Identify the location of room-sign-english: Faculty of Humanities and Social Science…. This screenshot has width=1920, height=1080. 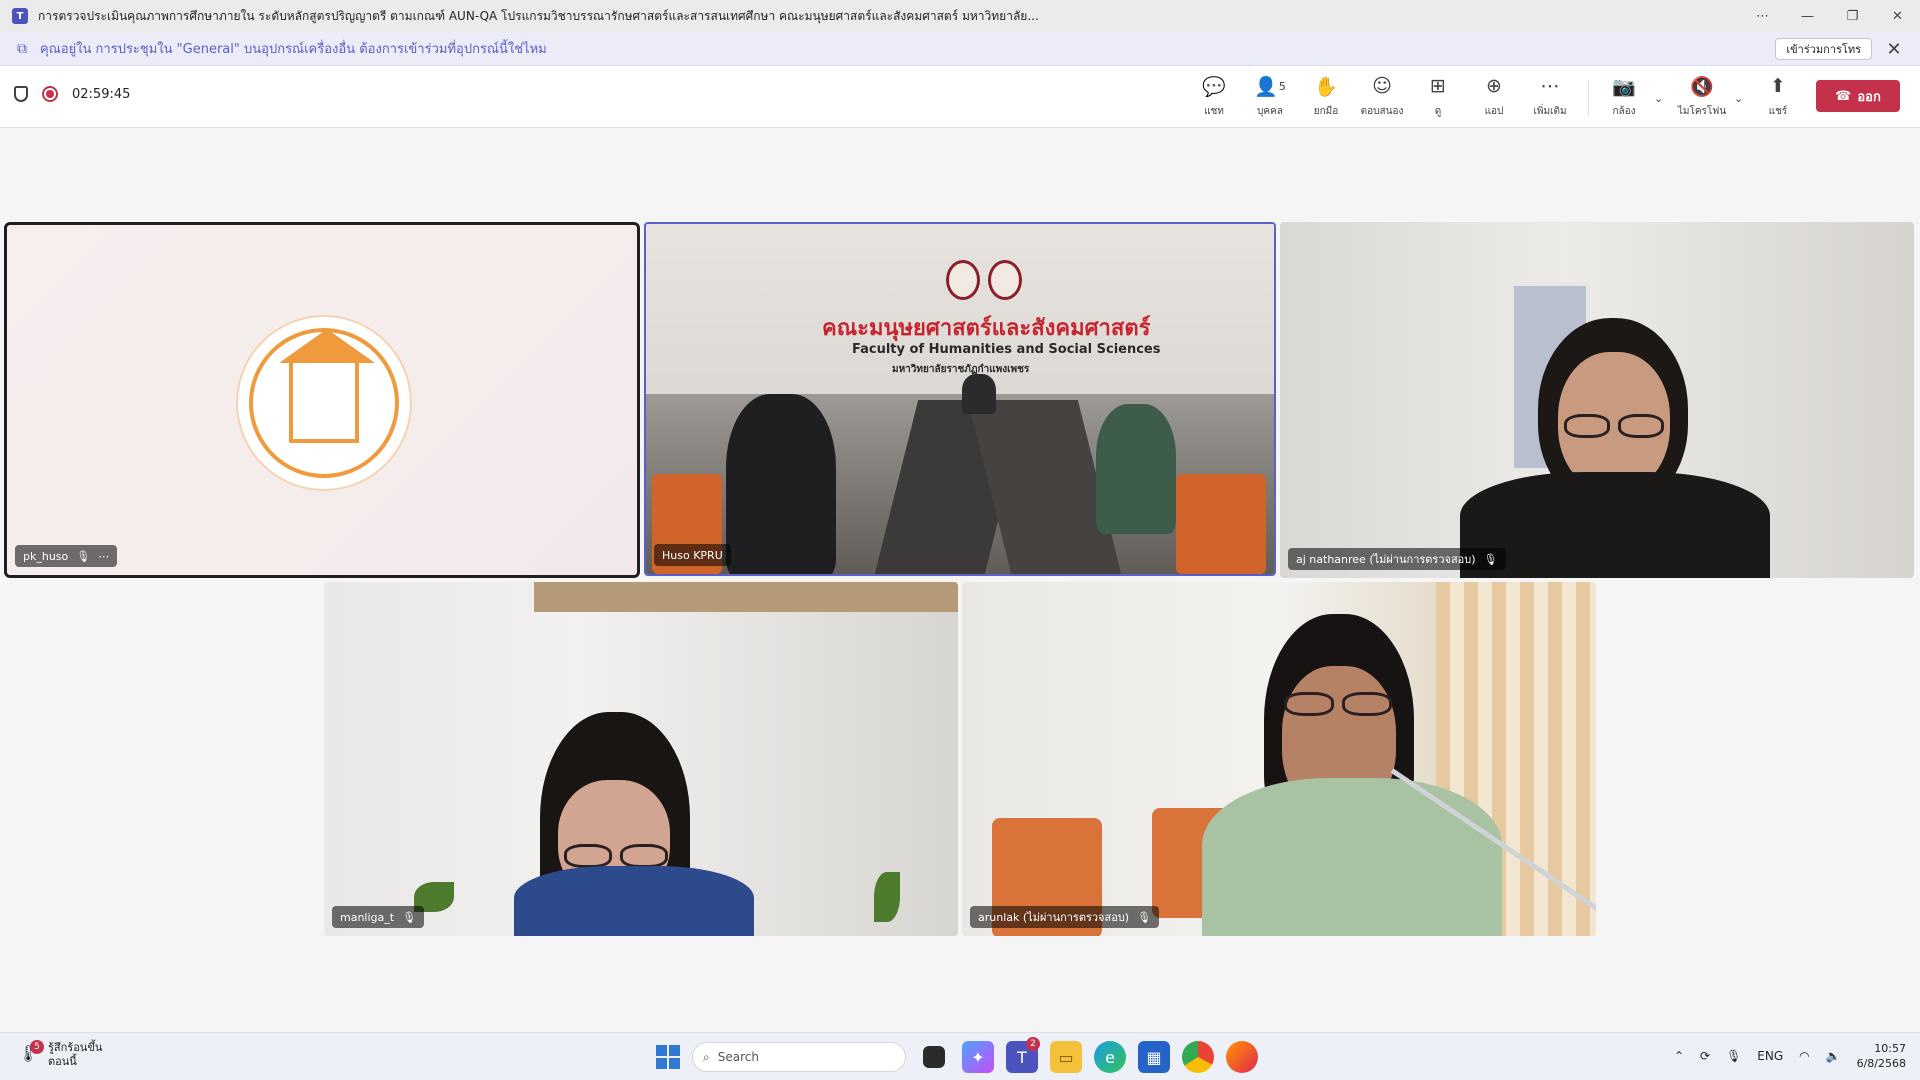
(1006, 349).